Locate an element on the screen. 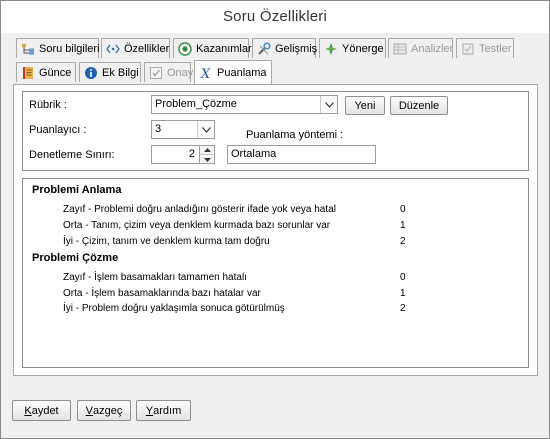 This screenshot has width=550, height=439. save-mnemonic: K is located at coordinates (28, 410).